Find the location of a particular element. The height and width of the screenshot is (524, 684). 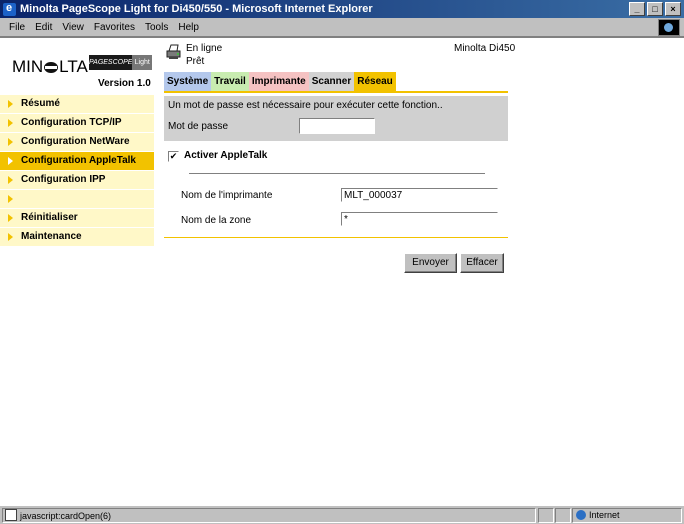

status-lock-cell is located at coordinates (563, 515).